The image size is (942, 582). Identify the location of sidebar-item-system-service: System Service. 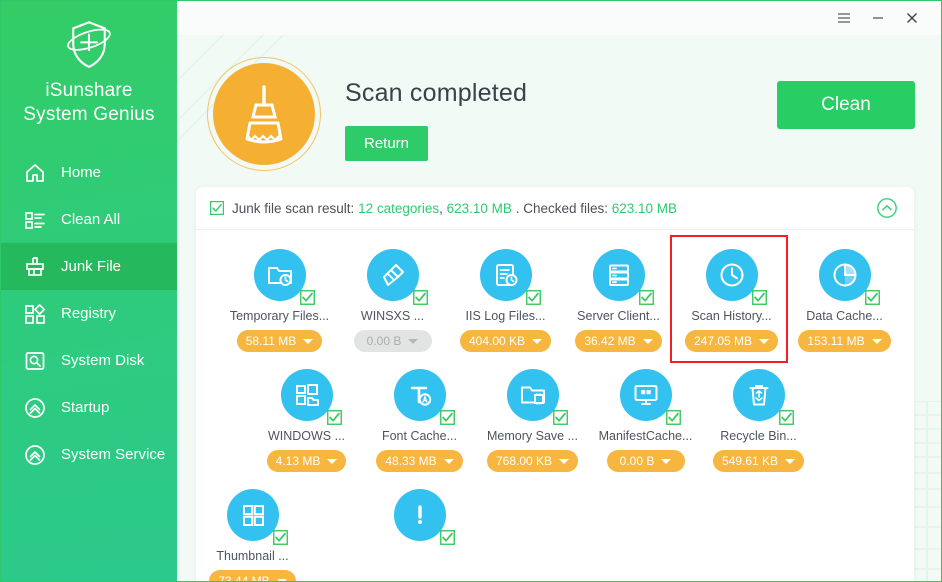
(89, 454).